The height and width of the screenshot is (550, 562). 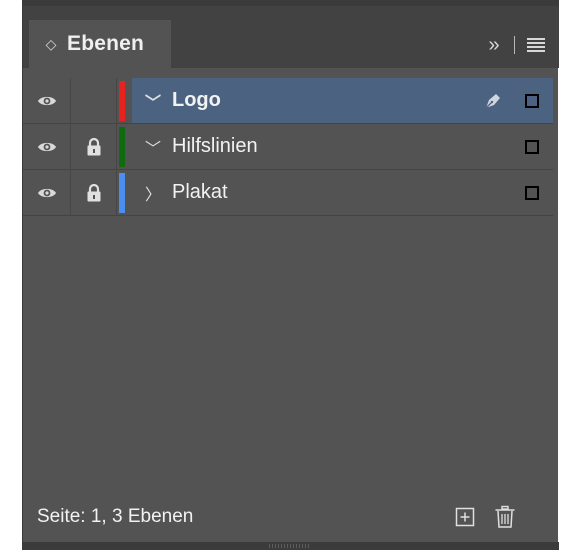 What do you see at coordinates (51, 44) in the screenshot?
I see `tab-collapse-diamond-icon: ◇` at bounding box center [51, 44].